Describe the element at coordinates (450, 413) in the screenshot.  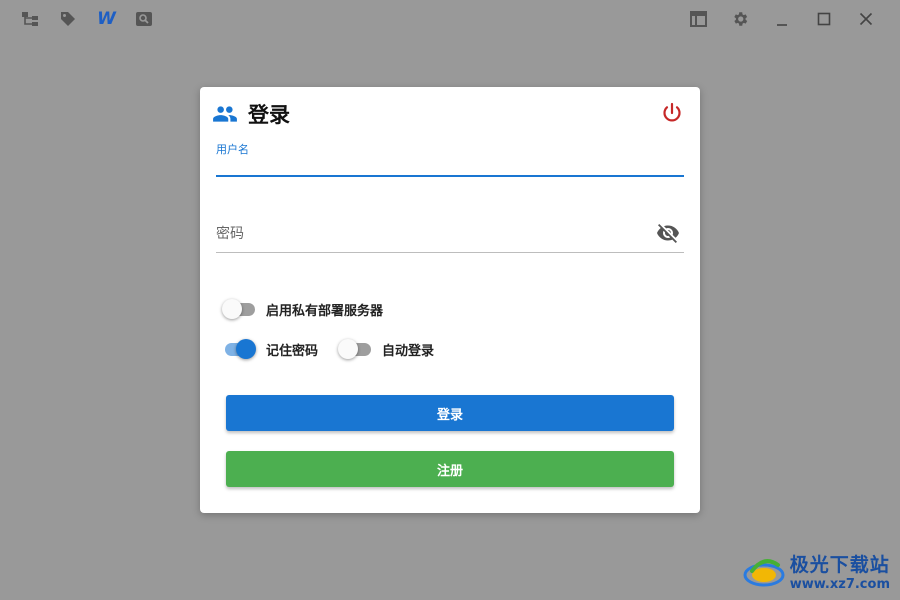
I see `login-button: 登录` at that location.